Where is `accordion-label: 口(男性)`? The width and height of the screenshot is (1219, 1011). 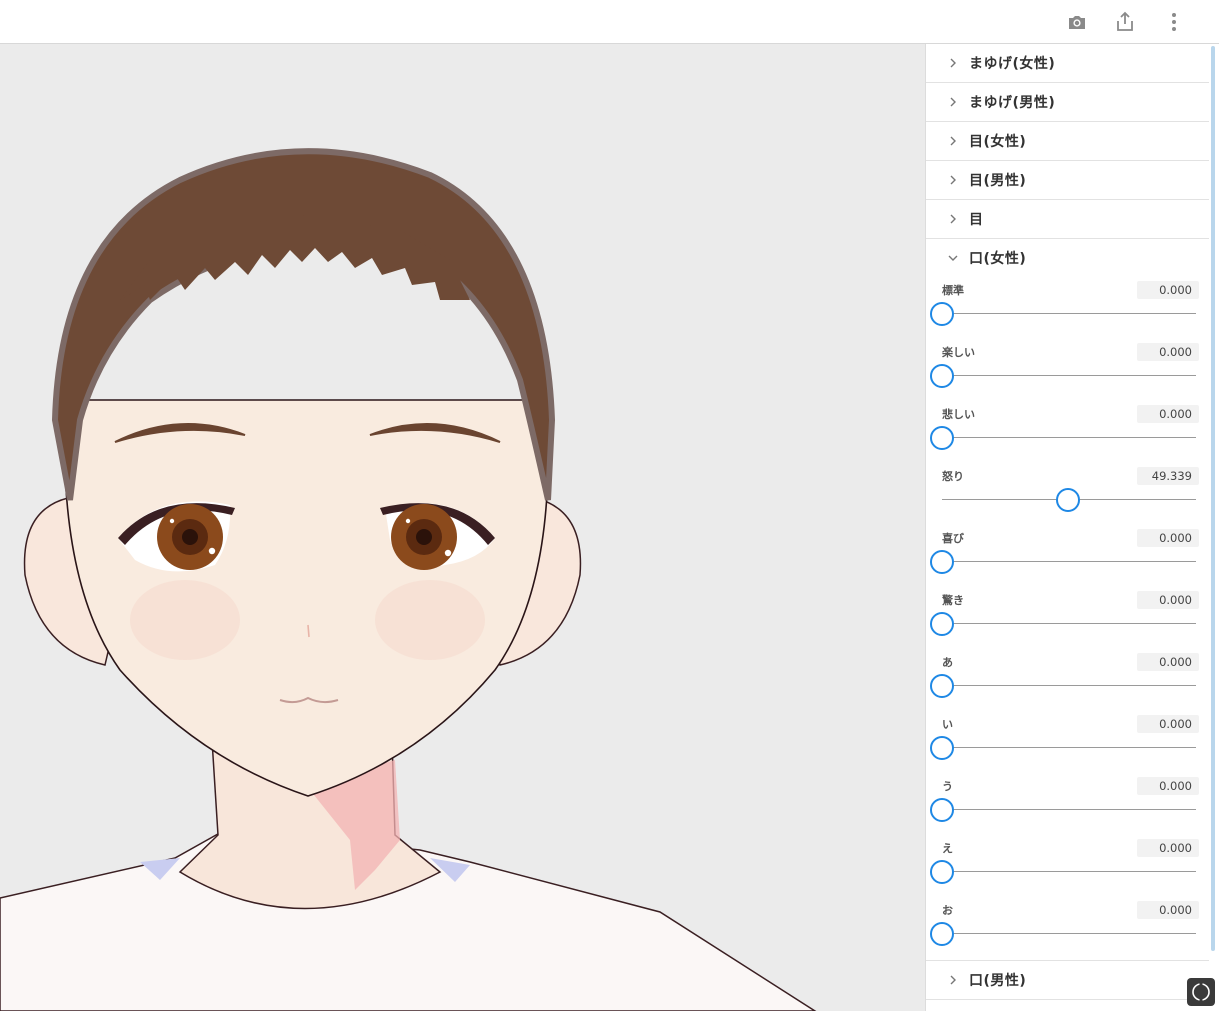 accordion-label: 口(男性) is located at coordinates (998, 981).